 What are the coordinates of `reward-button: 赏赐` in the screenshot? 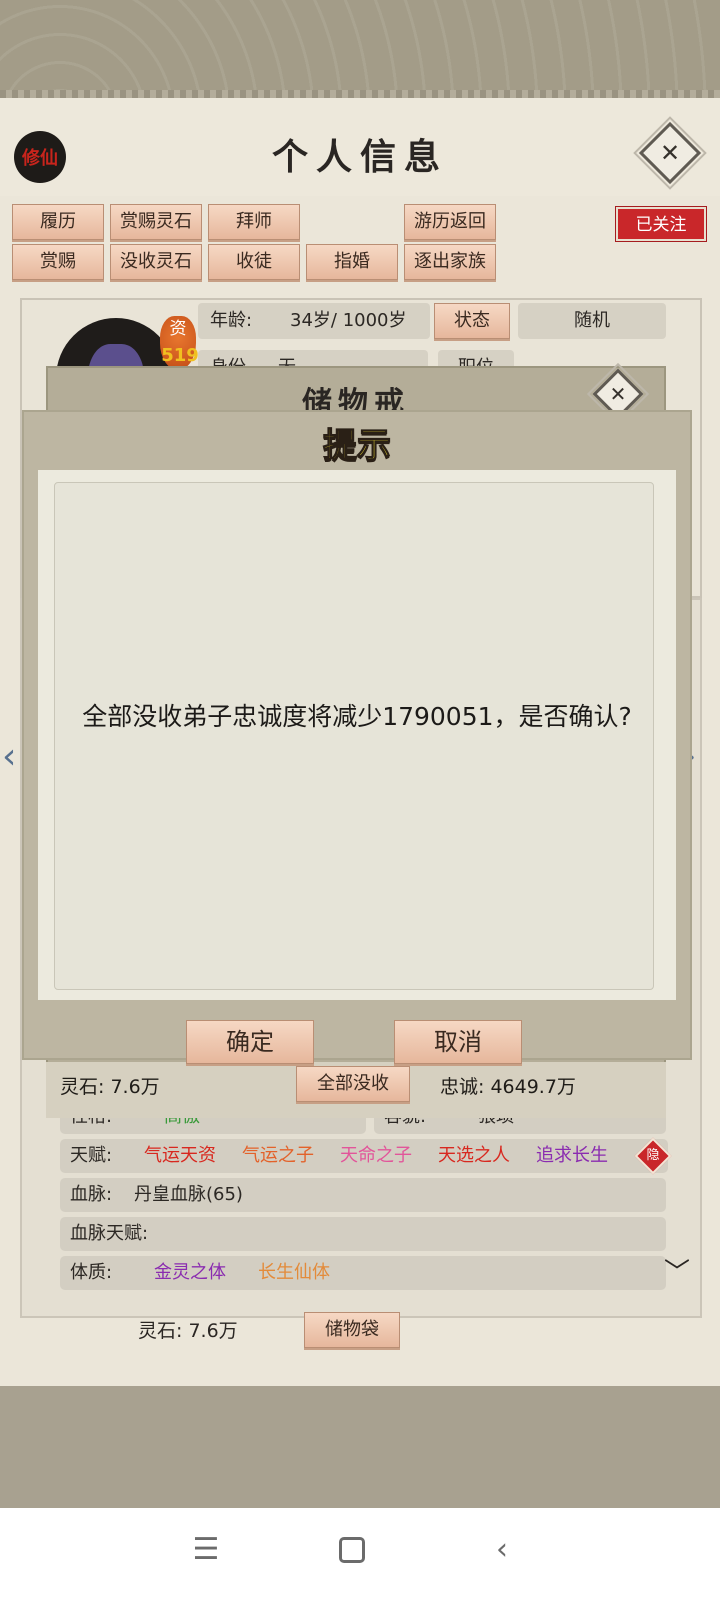 It's located at (58, 262).